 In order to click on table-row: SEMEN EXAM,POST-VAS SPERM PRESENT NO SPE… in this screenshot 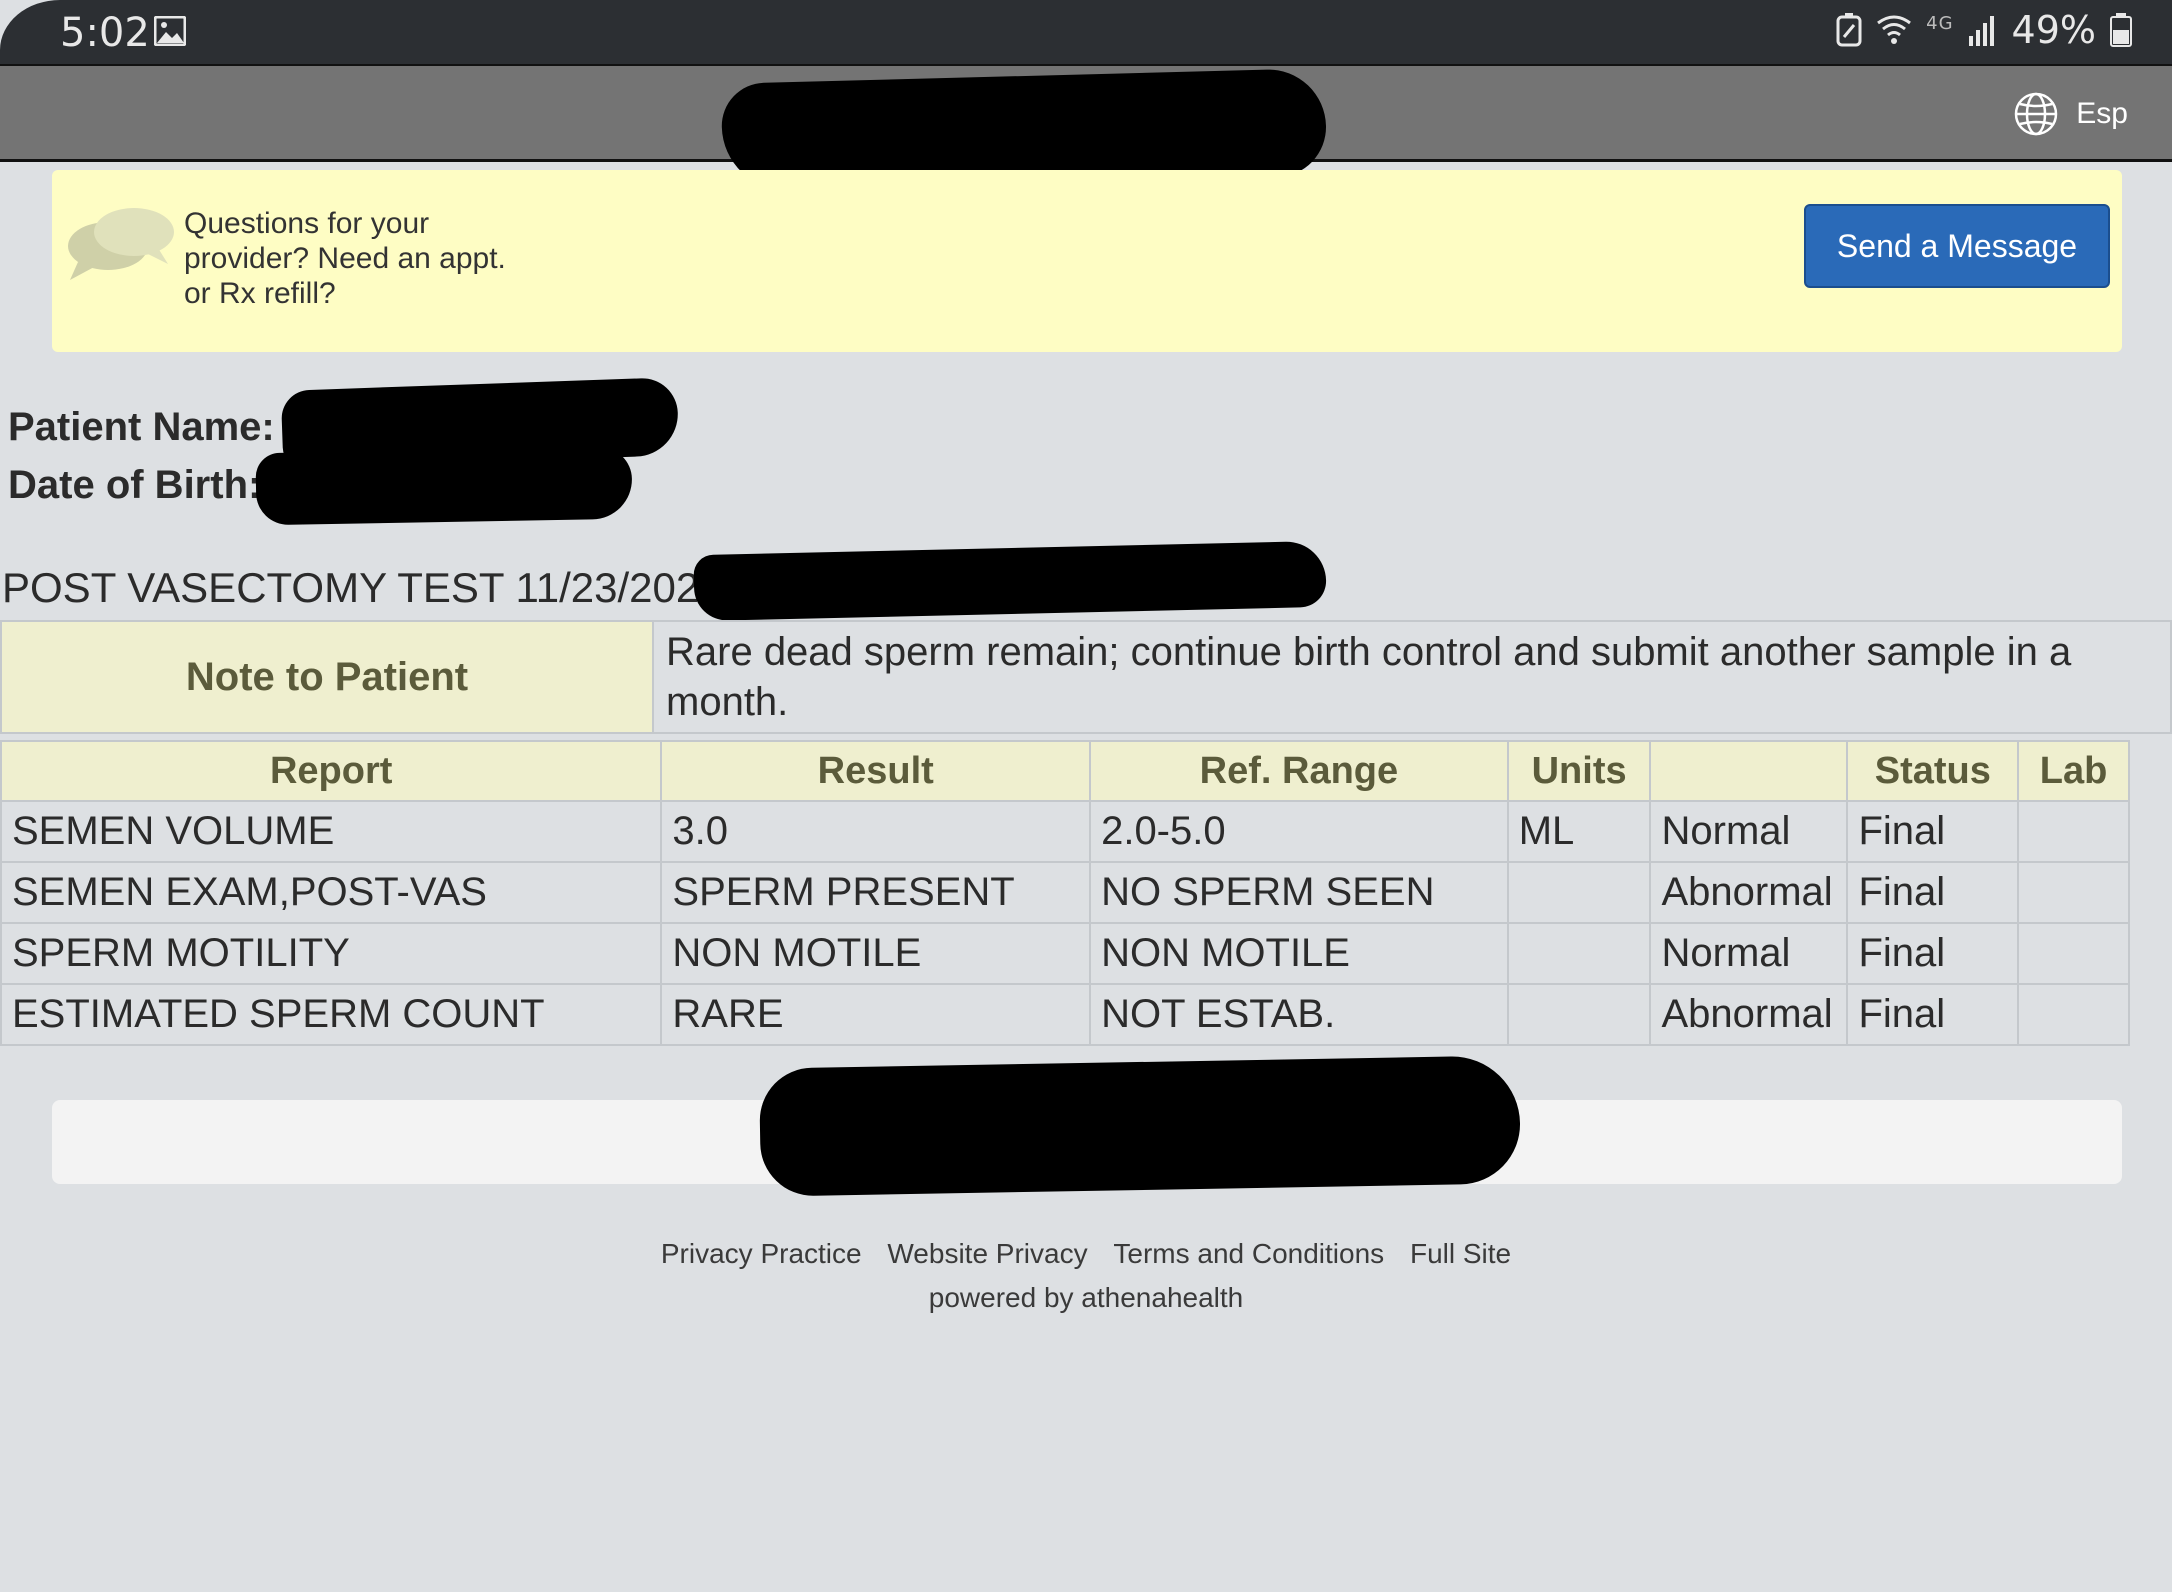, I will do `click(1065, 892)`.